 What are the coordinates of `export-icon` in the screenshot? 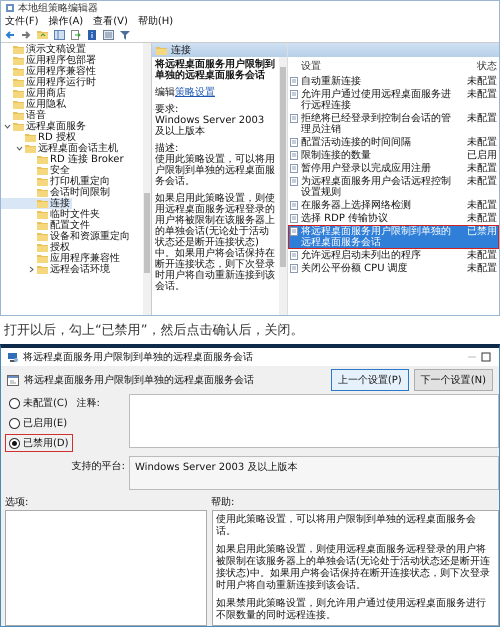 It's located at (76, 35).